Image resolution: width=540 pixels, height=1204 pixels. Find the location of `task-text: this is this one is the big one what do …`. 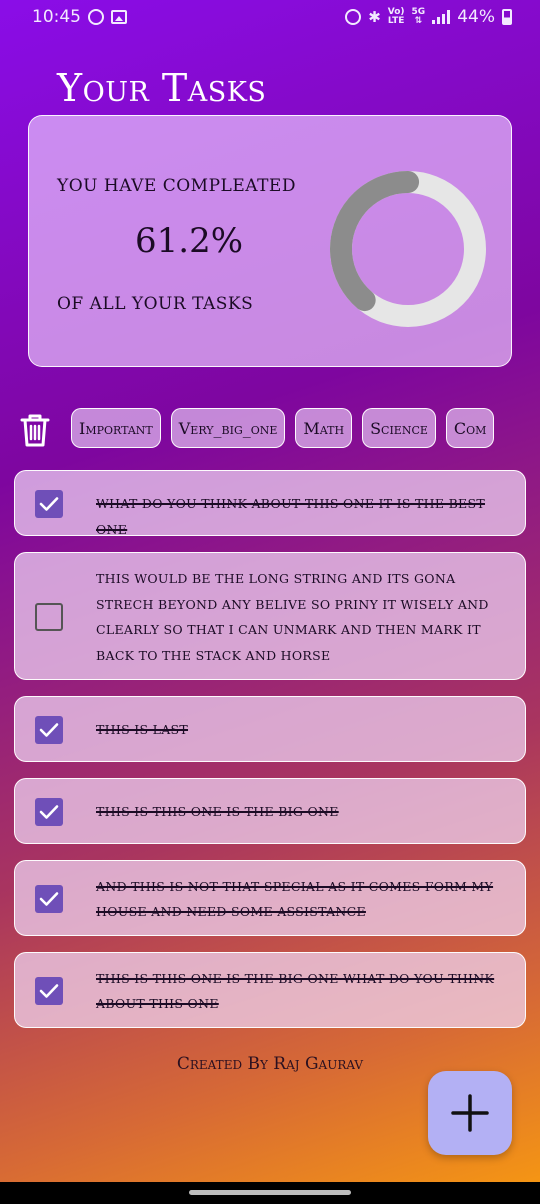

task-text: this is this one is the big one what do … is located at coordinates (295, 991).